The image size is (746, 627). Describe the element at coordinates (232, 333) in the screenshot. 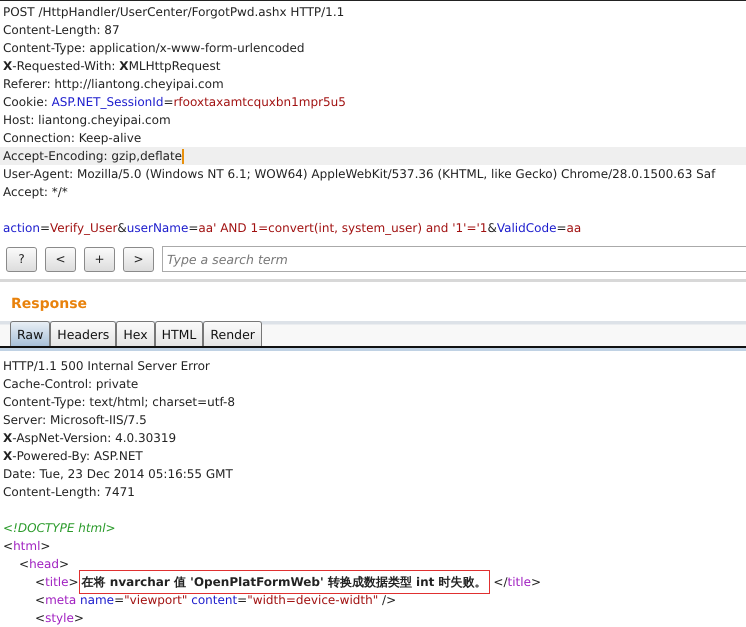

I see `tab: Render` at that location.